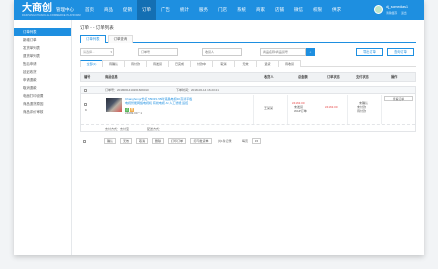 The width and height of the screenshot is (438, 269). I want to click on bulk-confirm-button: 确认, so click(110, 141).